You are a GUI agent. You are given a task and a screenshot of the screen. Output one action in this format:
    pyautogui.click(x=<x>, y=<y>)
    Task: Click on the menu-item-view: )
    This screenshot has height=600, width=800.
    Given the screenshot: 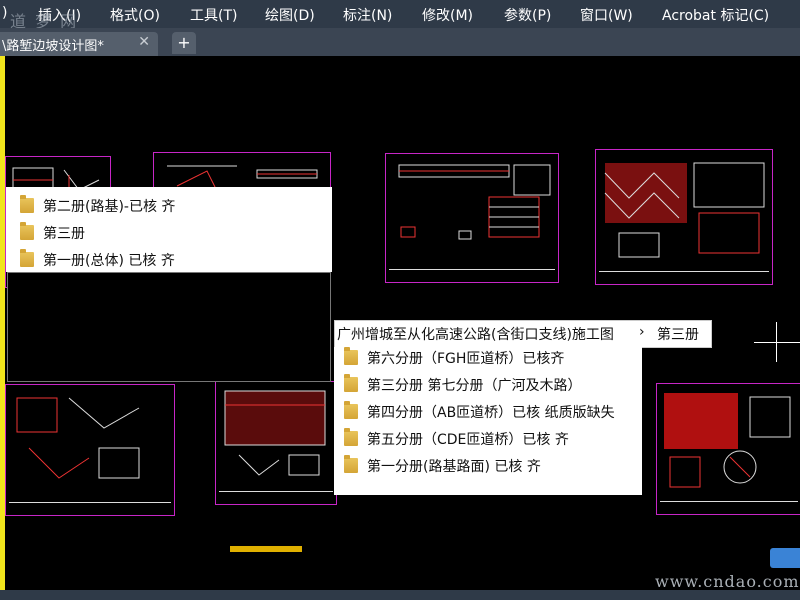 What is the action you would take?
    pyautogui.click(x=4, y=13)
    